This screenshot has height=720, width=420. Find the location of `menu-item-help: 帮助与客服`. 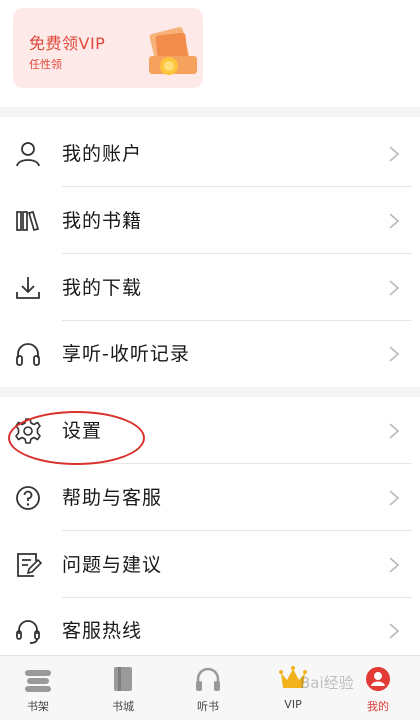

menu-item-help: 帮助与客服 is located at coordinates (210, 497).